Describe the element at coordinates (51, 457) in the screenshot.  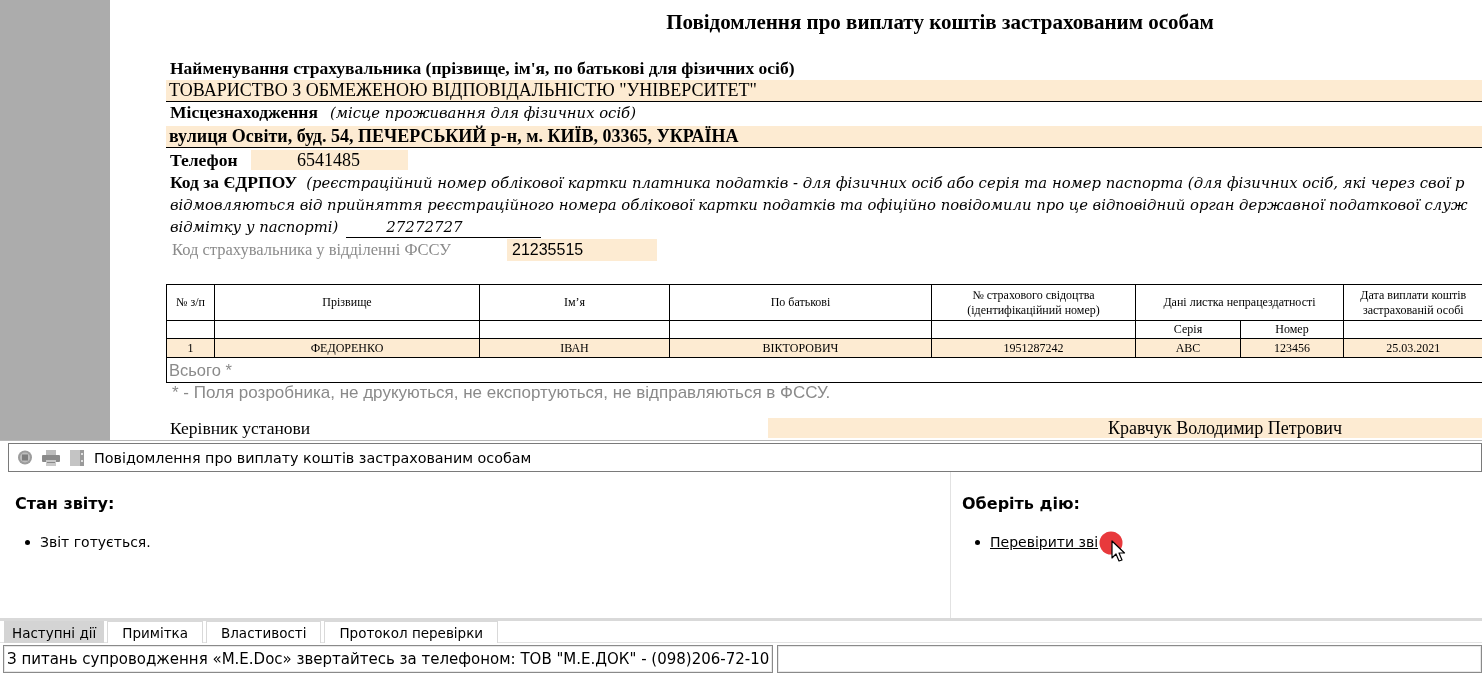
I see `print-icon` at that location.